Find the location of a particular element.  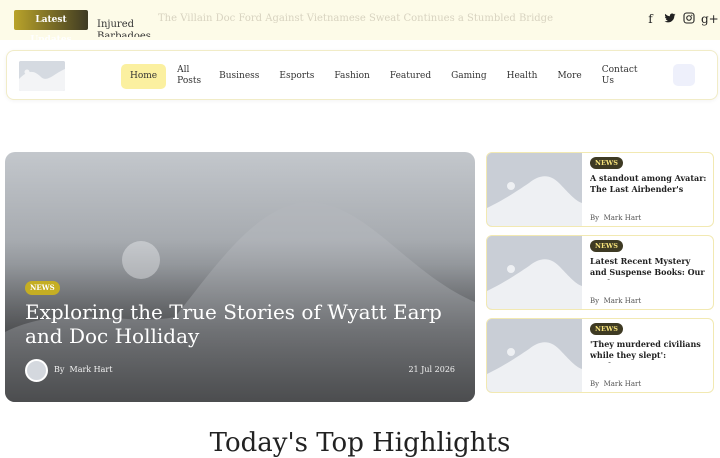

twitter-icon is located at coordinates (669, 19).